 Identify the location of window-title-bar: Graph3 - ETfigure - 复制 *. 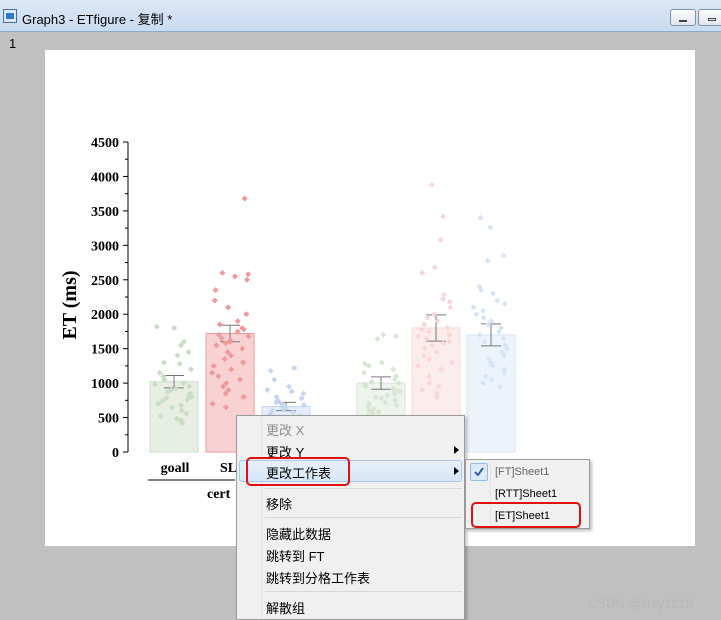
(360, 16).